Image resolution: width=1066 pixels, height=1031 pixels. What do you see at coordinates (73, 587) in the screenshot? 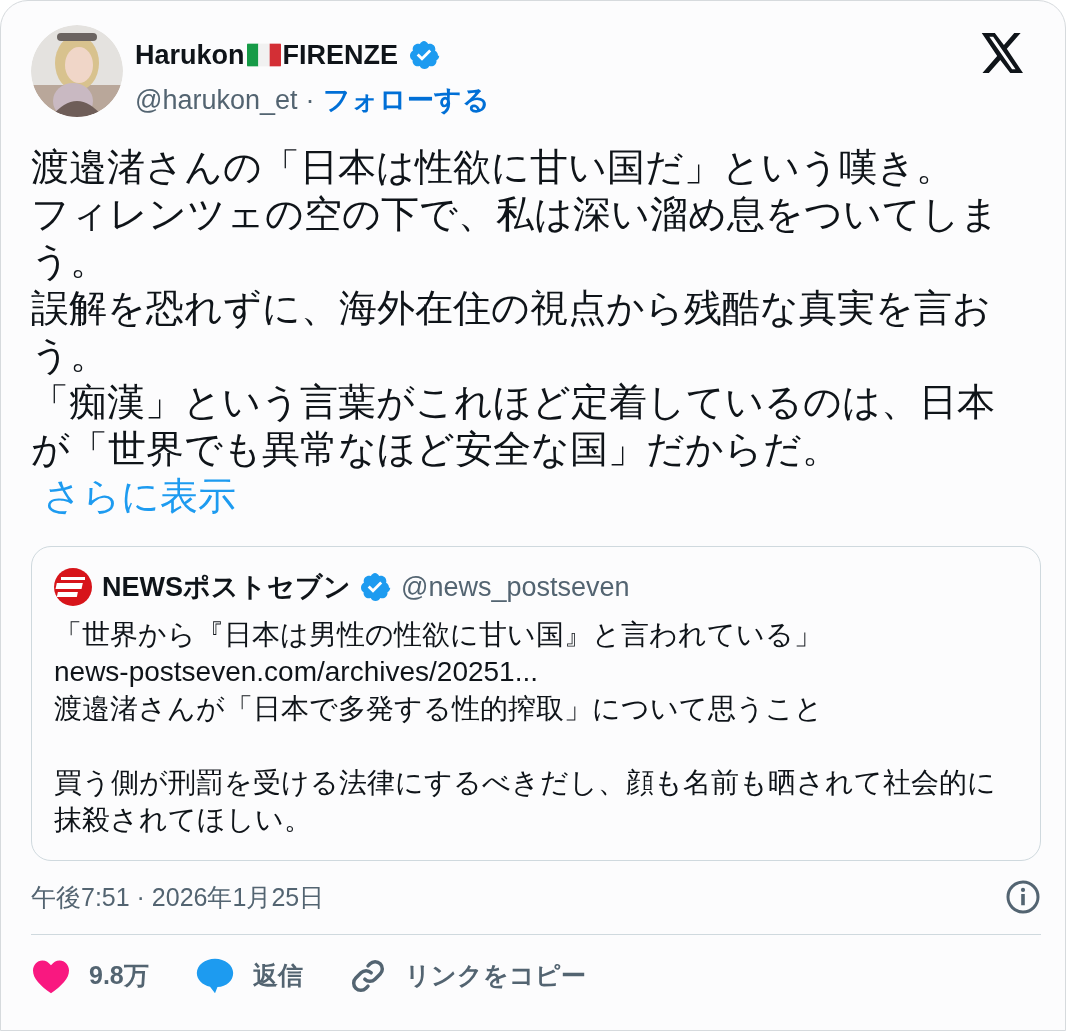
I see `news-logo-icon` at bounding box center [73, 587].